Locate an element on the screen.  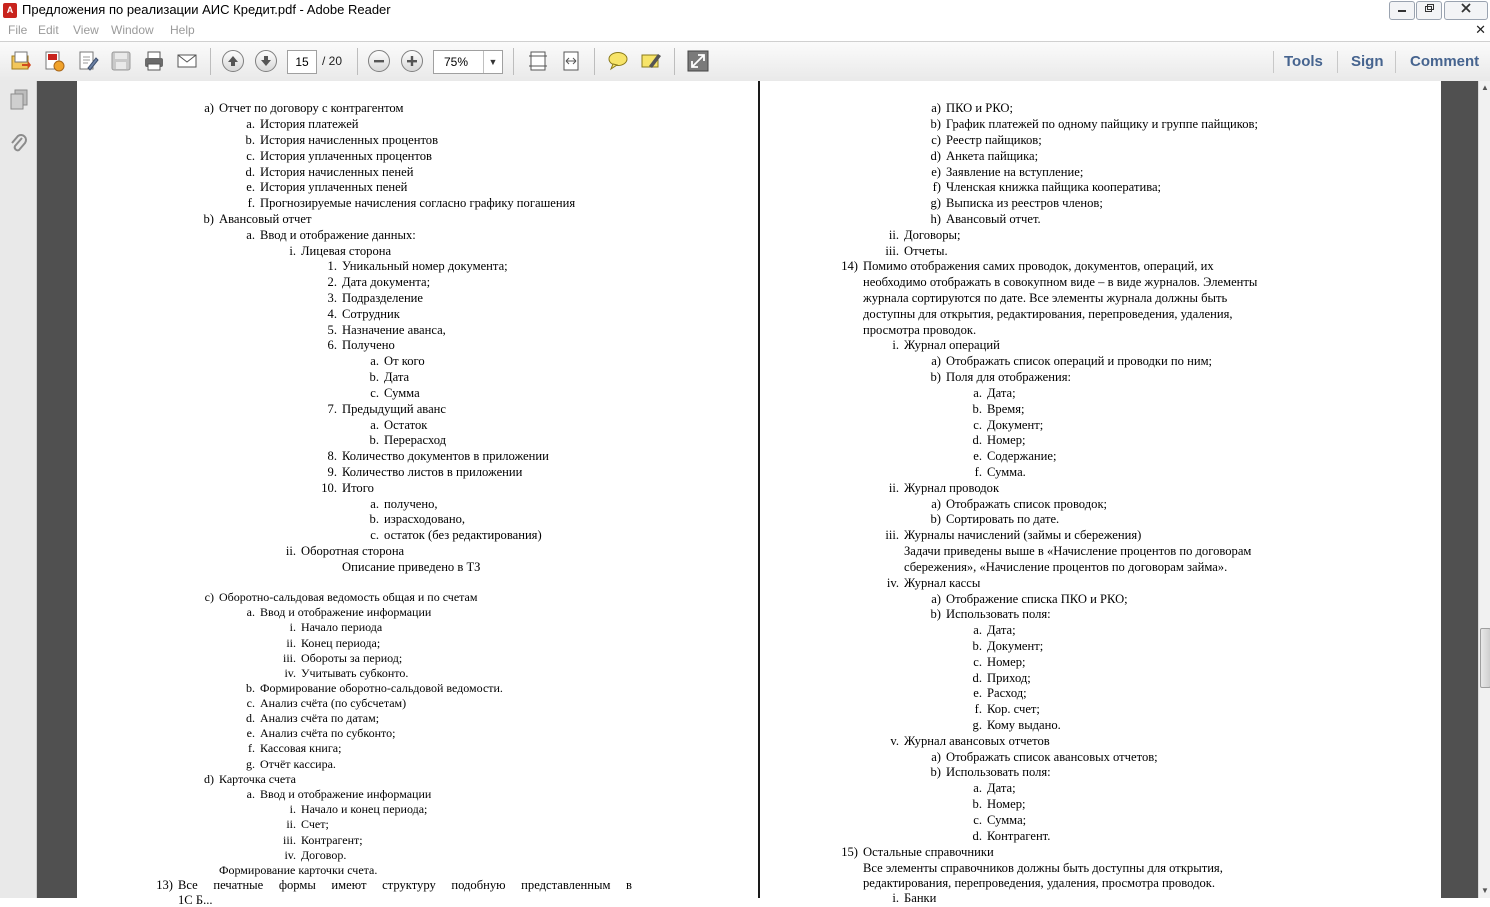
page-thumbnails-button is located at coordinates (19, 100).